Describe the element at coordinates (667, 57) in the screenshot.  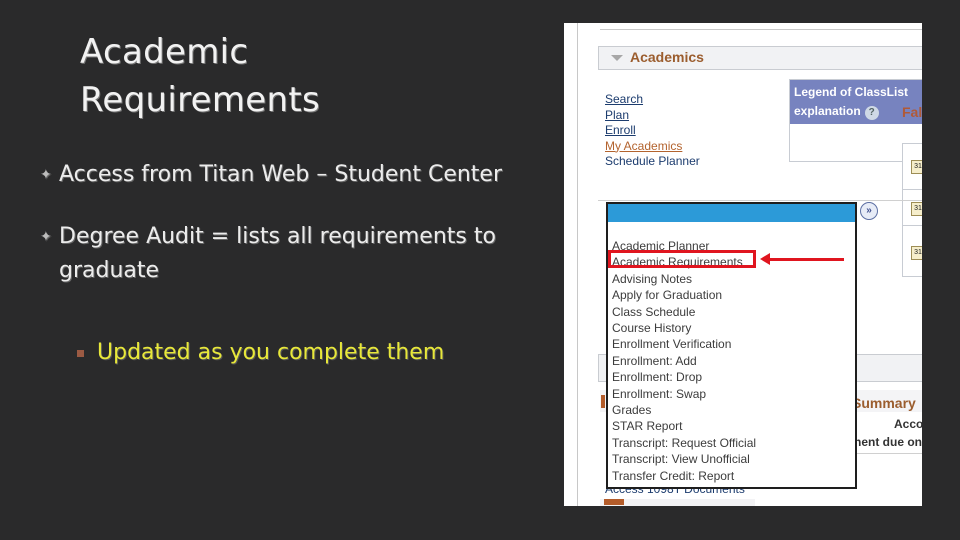
I see `academics-title: Academics` at that location.